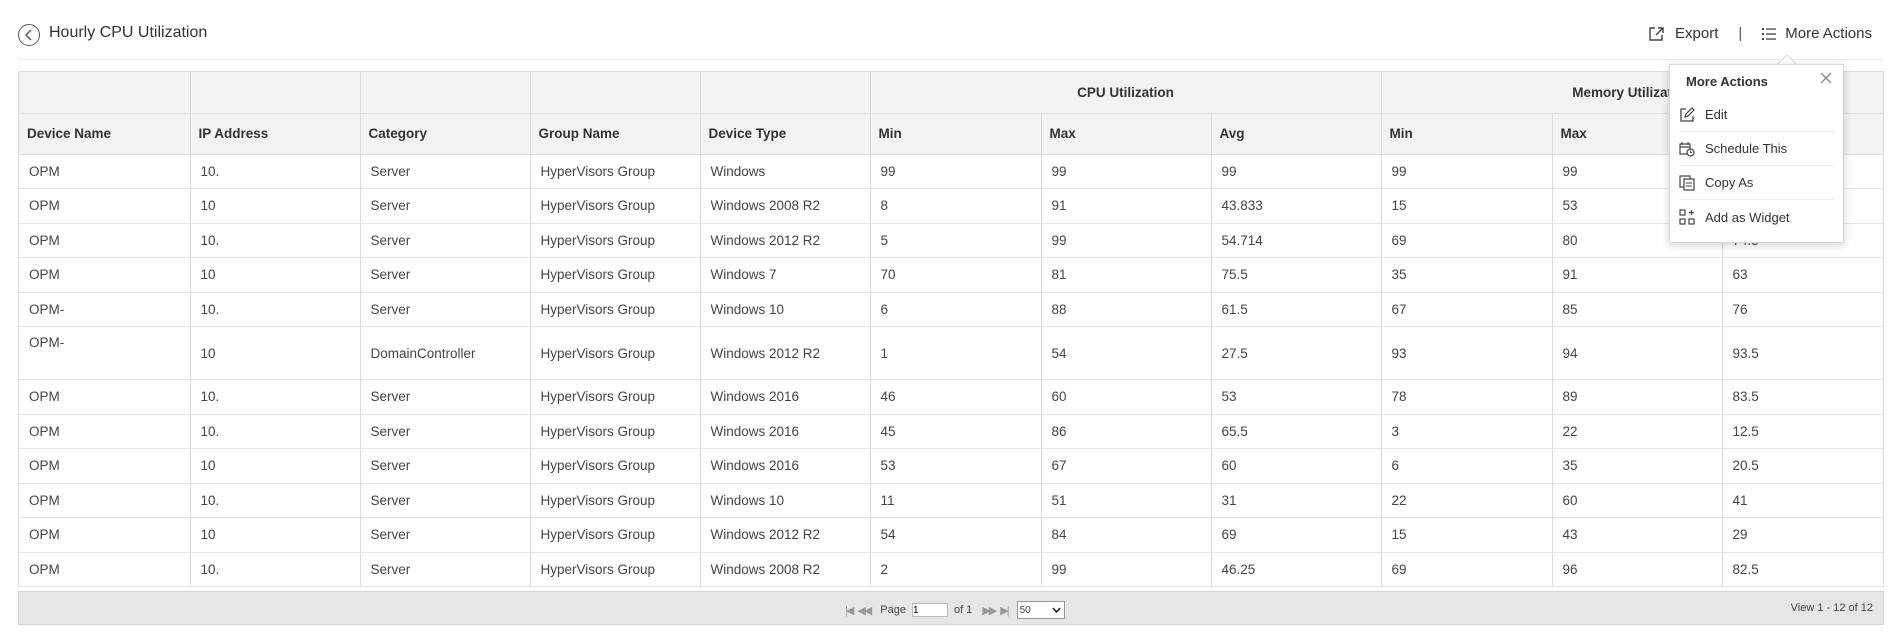 This screenshot has width=1902, height=643. I want to click on back-button, so click(29, 35).